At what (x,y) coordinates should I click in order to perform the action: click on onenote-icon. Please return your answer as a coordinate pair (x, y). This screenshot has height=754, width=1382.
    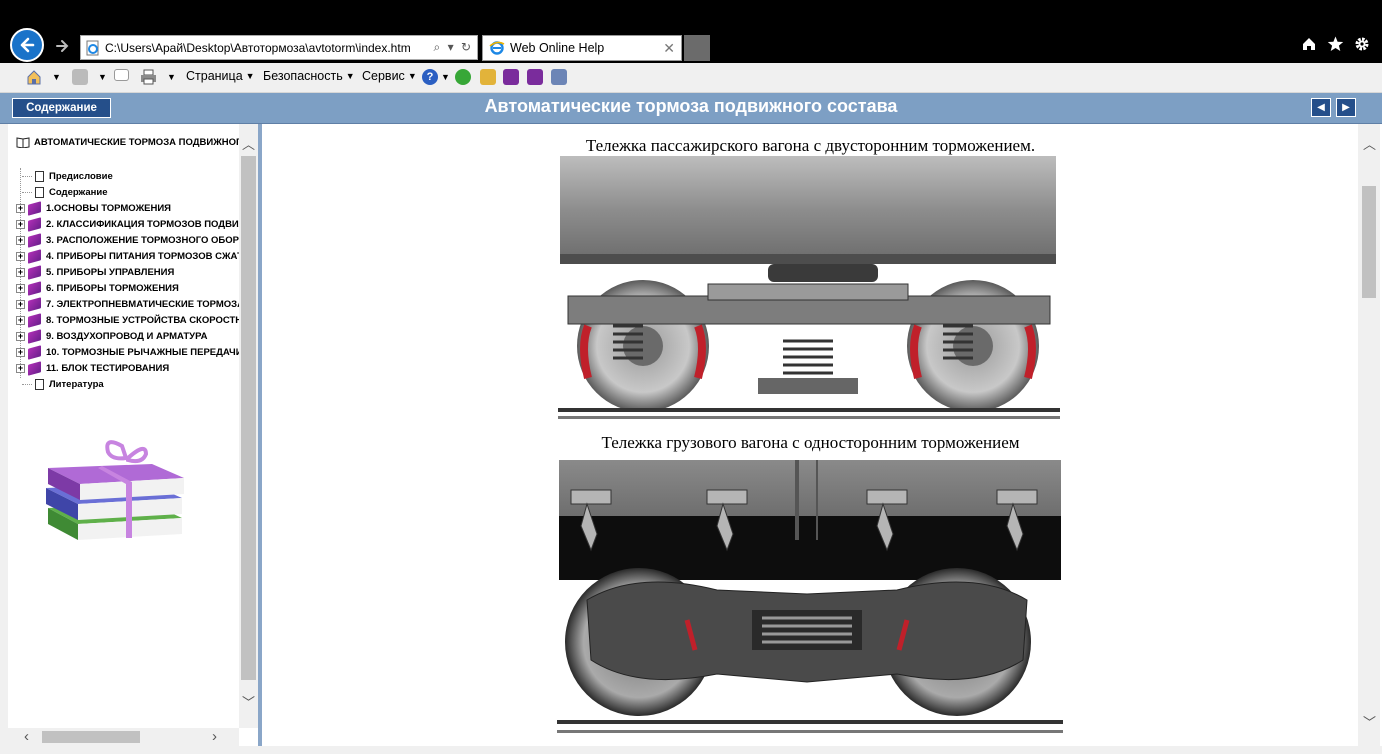
    Looking at the image, I should click on (511, 77).